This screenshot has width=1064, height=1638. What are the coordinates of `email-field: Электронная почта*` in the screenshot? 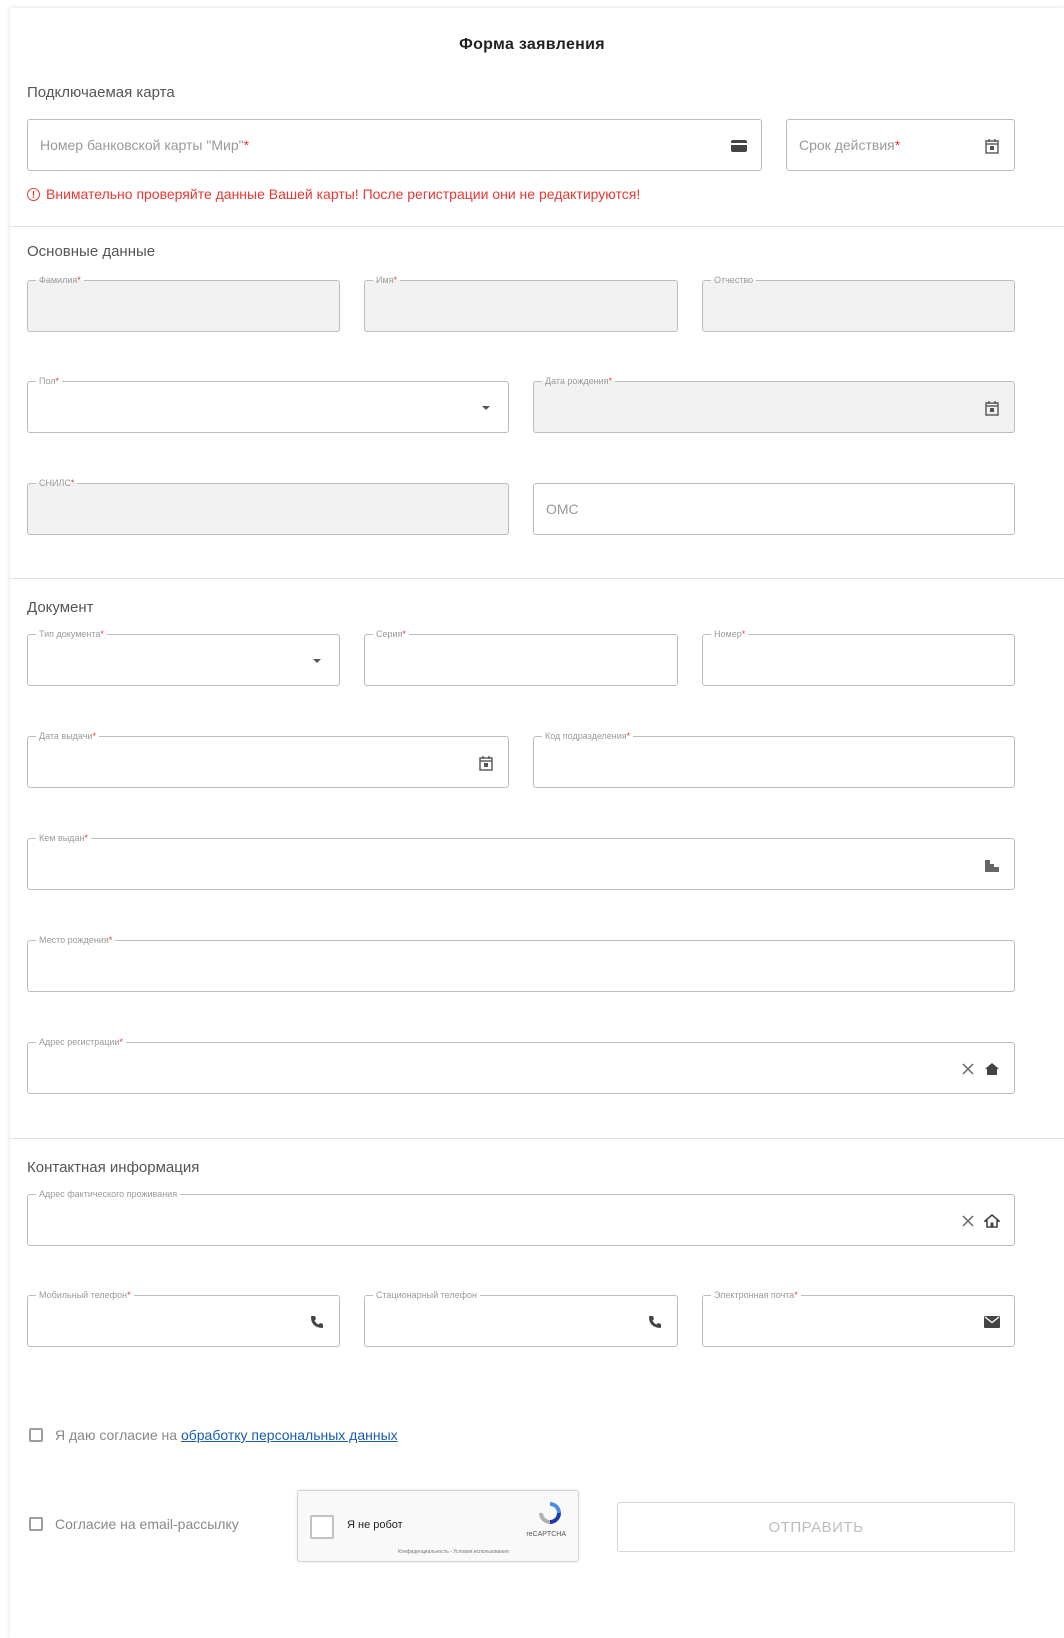 It's located at (858, 1318).